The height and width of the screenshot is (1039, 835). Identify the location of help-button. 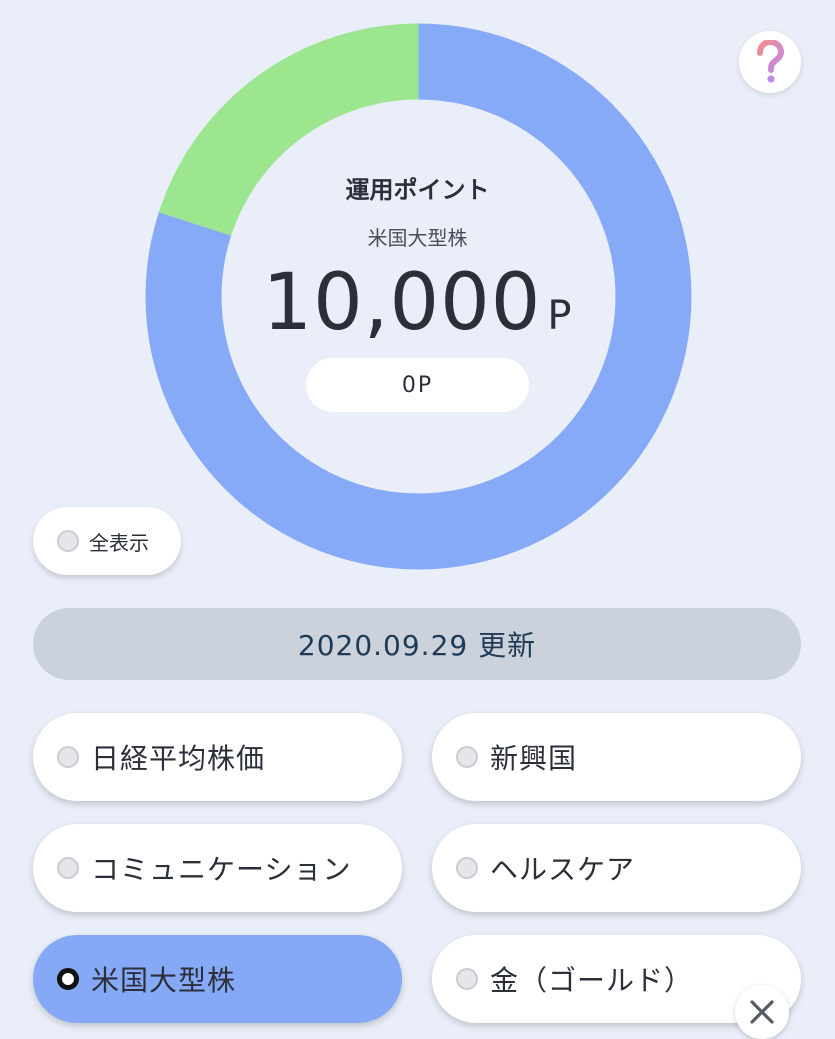
(770, 62).